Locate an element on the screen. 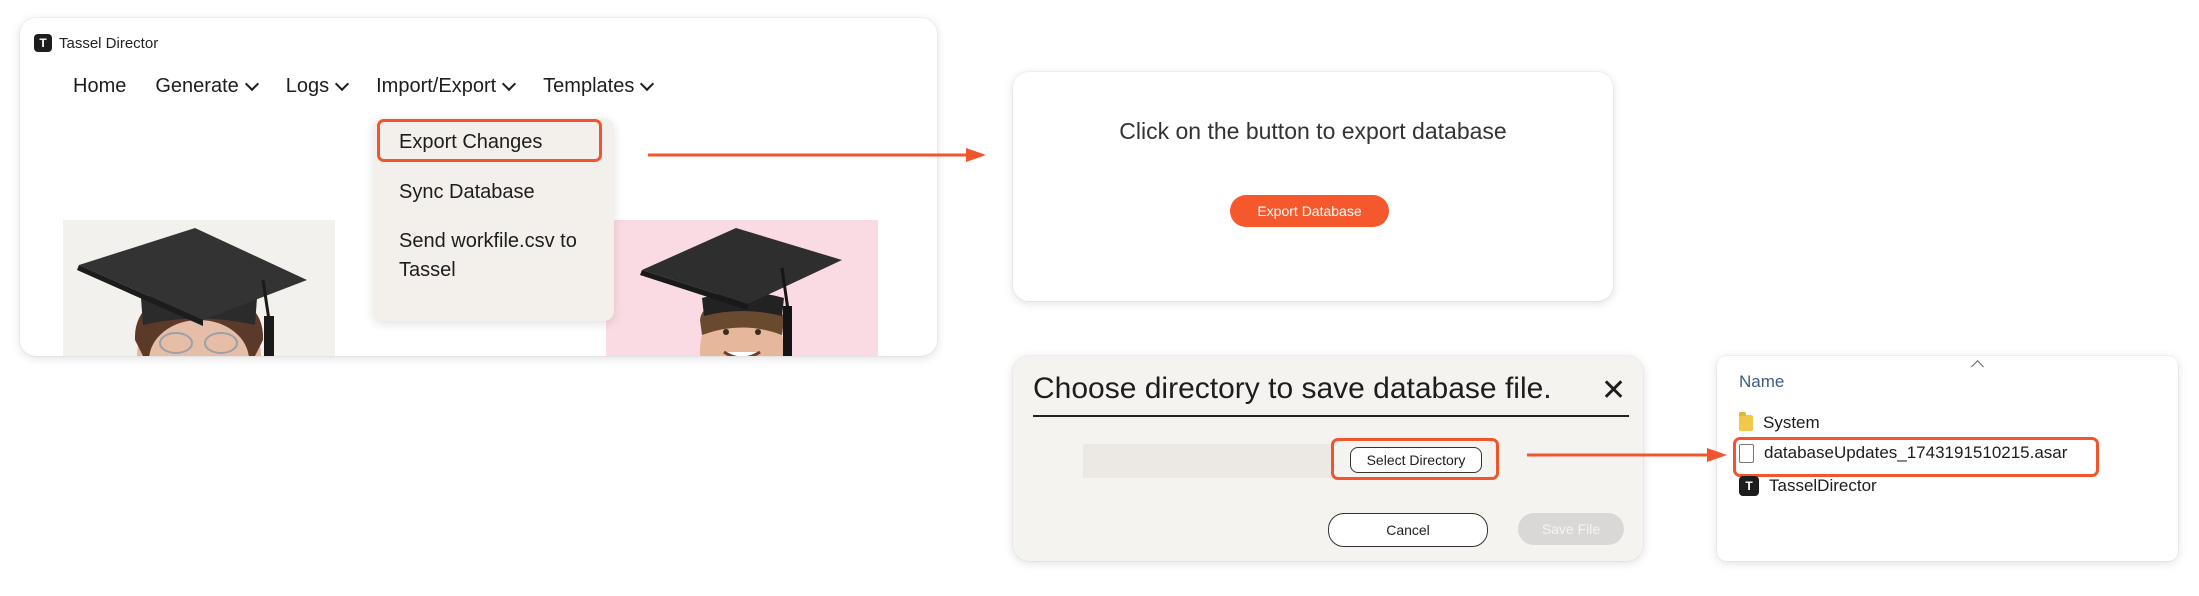 The image size is (2199, 596). file-item-label: TasselDirector is located at coordinates (1823, 485).